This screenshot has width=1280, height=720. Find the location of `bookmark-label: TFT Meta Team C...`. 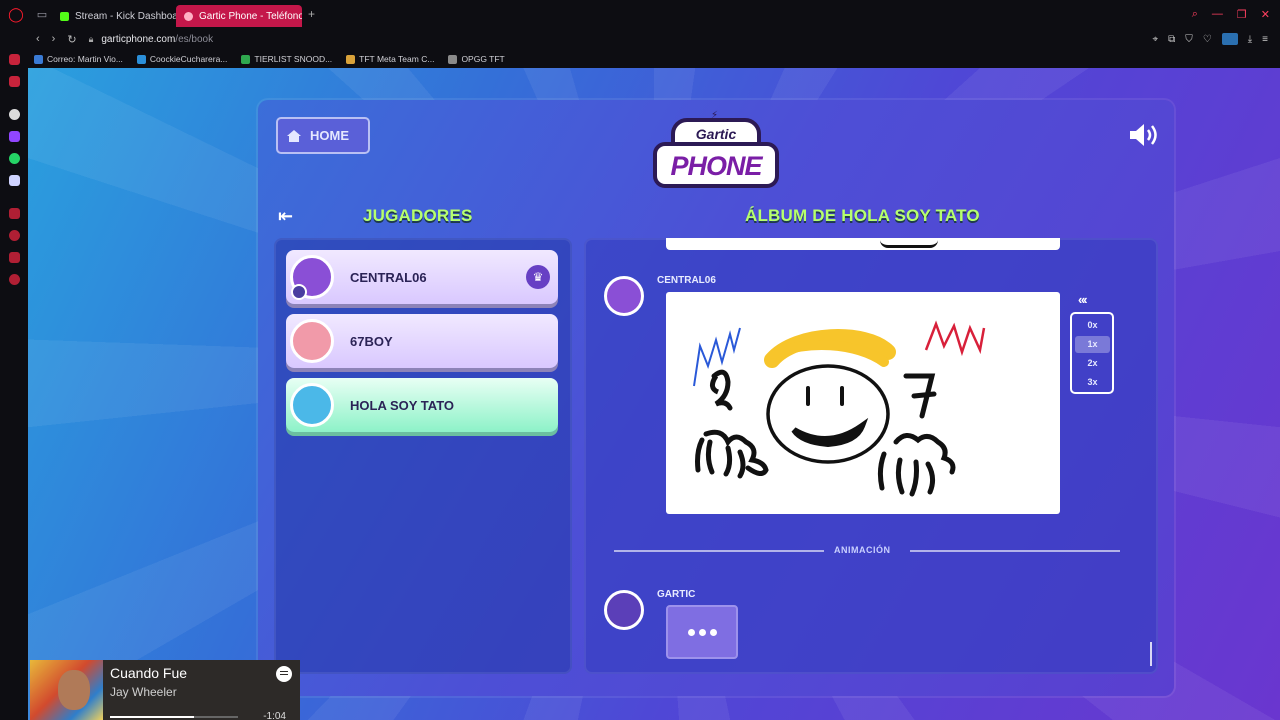

bookmark-label: TFT Meta Team C... is located at coordinates (397, 59).